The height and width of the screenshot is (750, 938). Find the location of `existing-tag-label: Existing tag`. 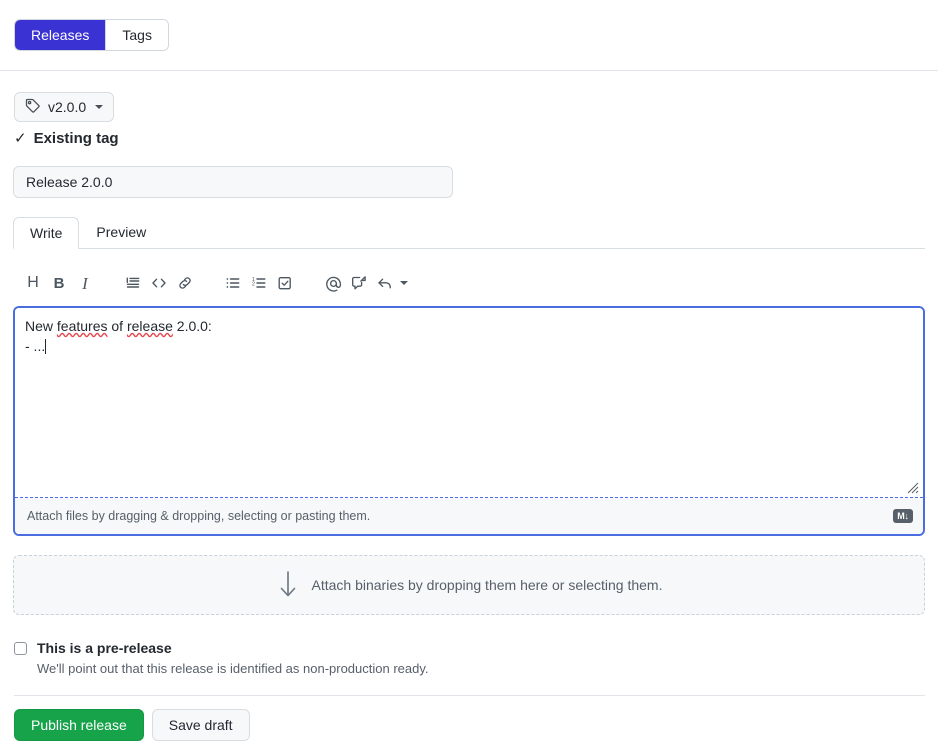

existing-tag-label: Existing tag is located at coordinates (76, 138).